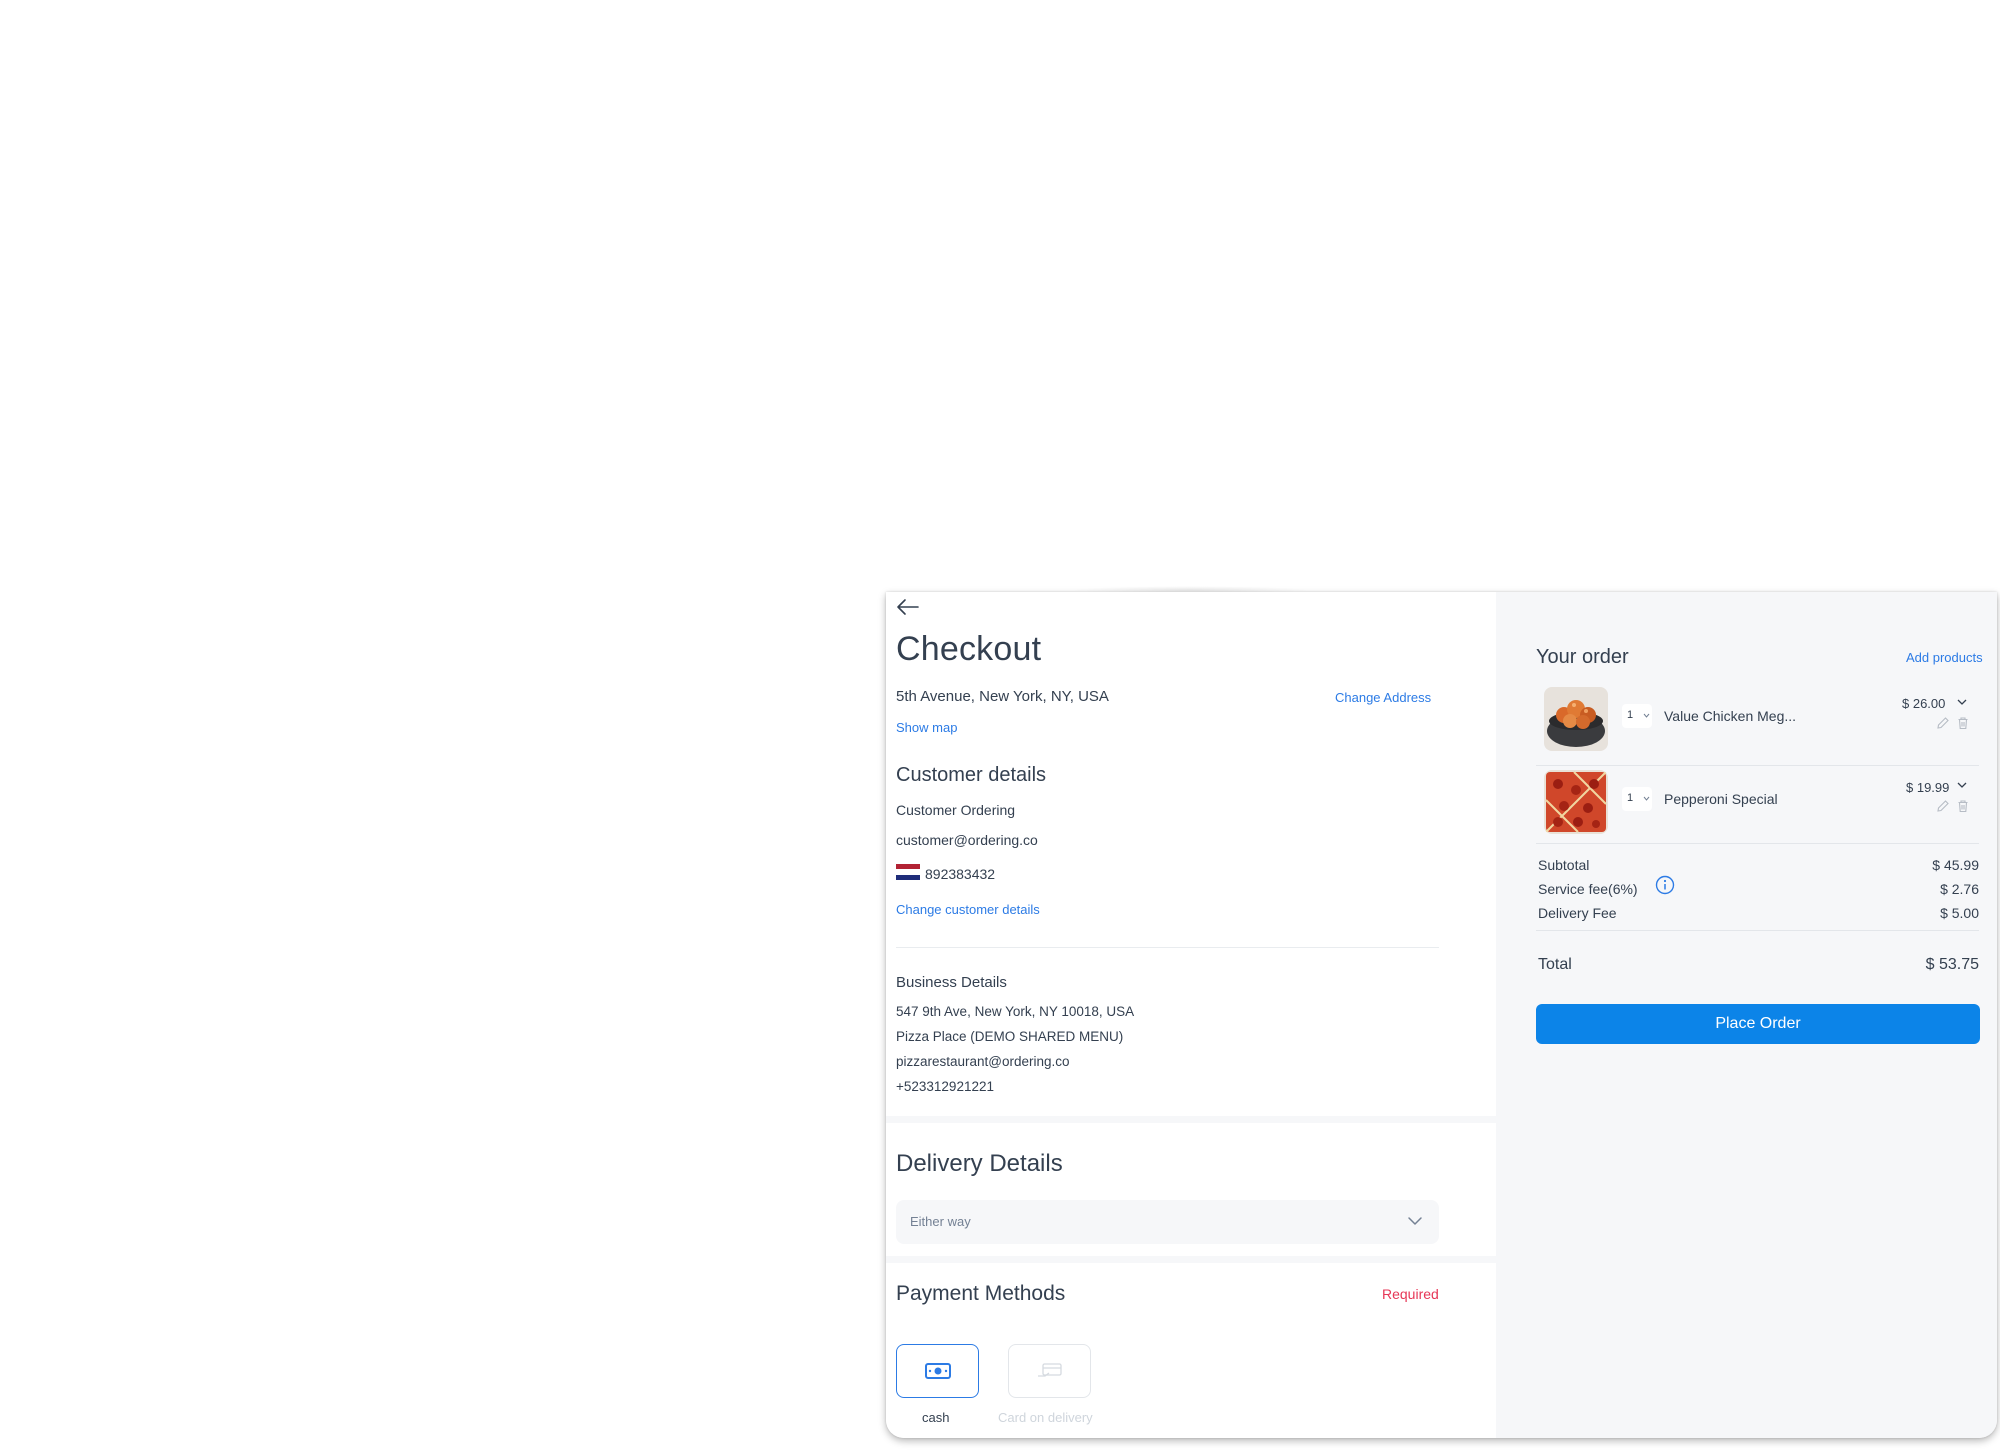  I want to click on payment-methods-title: Payment Methods, so click(981, 1293).